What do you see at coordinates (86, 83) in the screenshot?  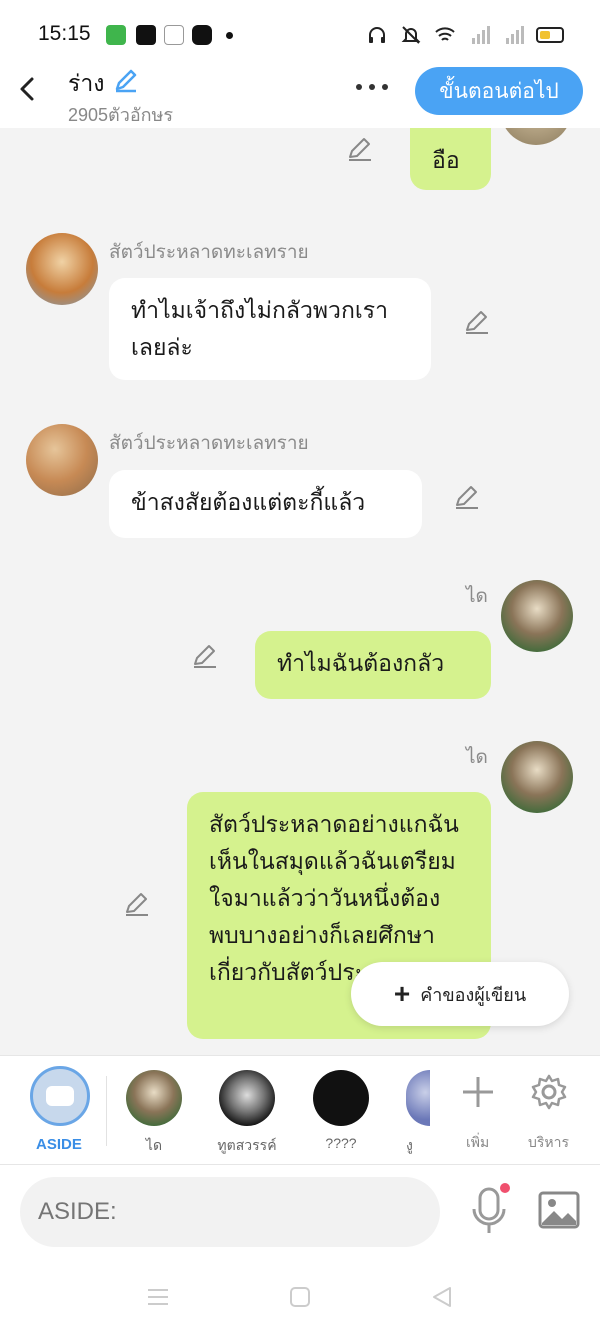 I see `draft-title: ร่าง` at bounding box center [86, 83].